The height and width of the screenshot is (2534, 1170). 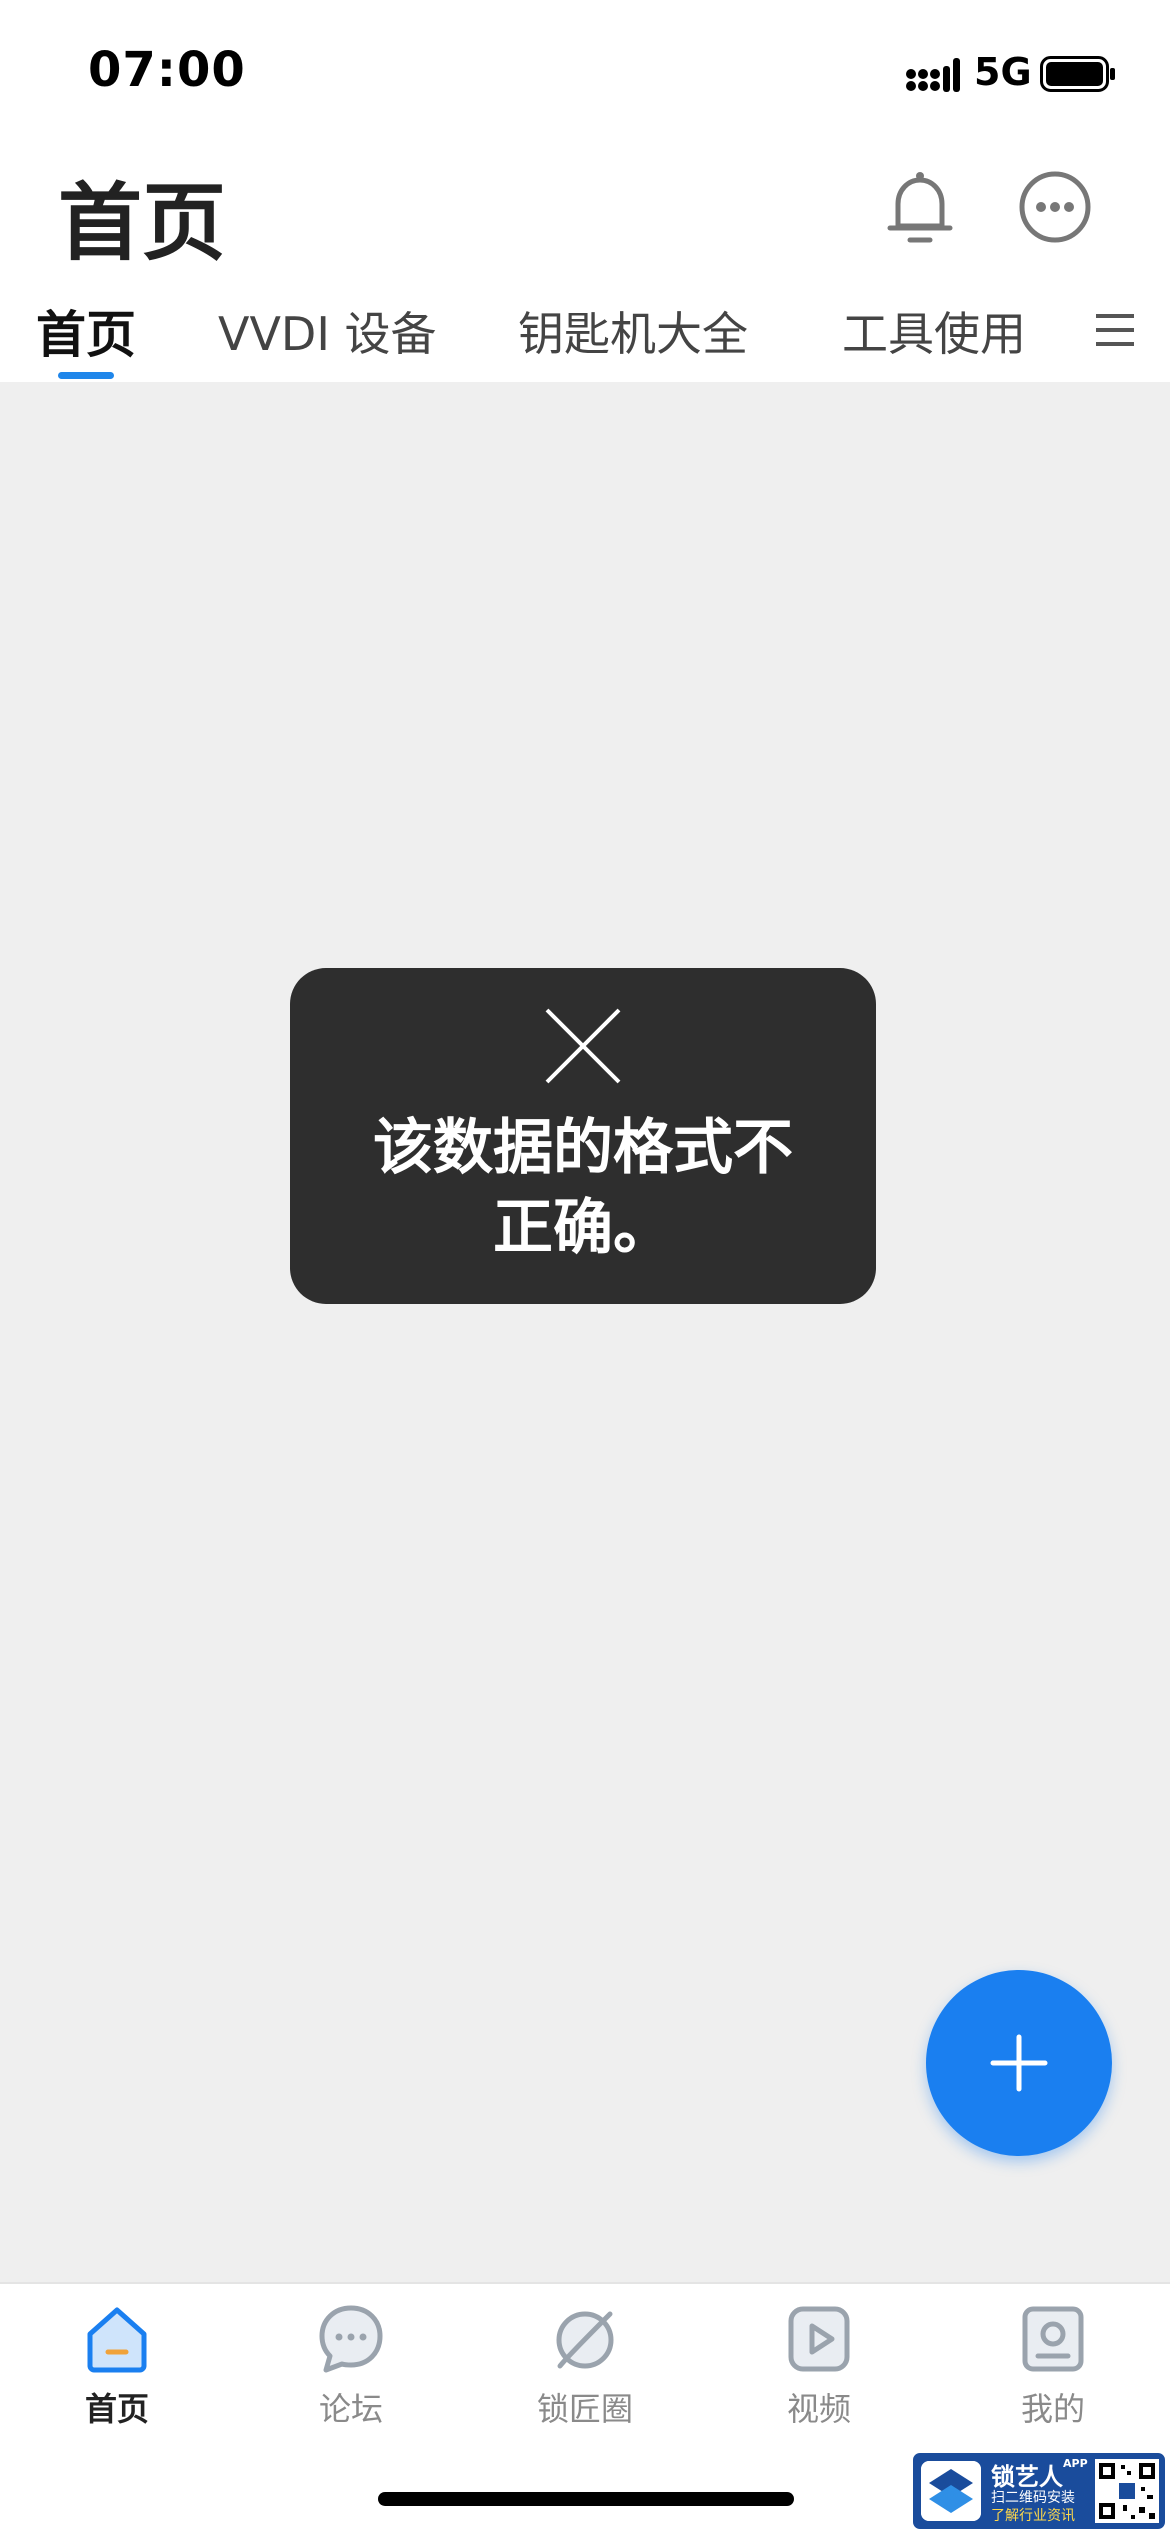 I want to click on plus-icon, so click(x=1019, y=2063).